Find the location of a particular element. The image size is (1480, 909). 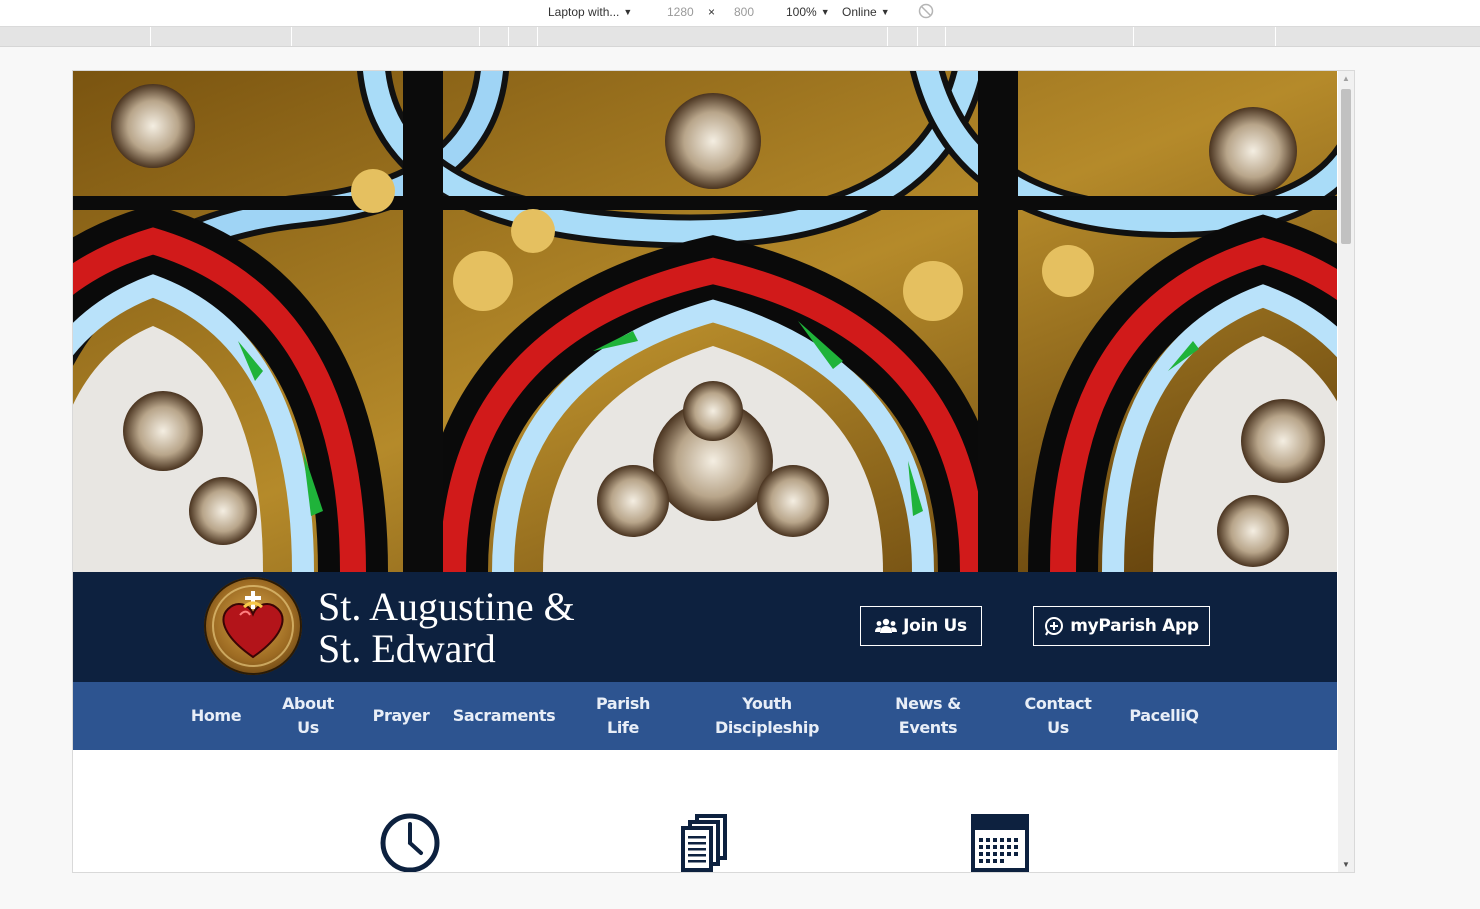

nav-item-news-events: News & Events is located at coordinates (928, 716).